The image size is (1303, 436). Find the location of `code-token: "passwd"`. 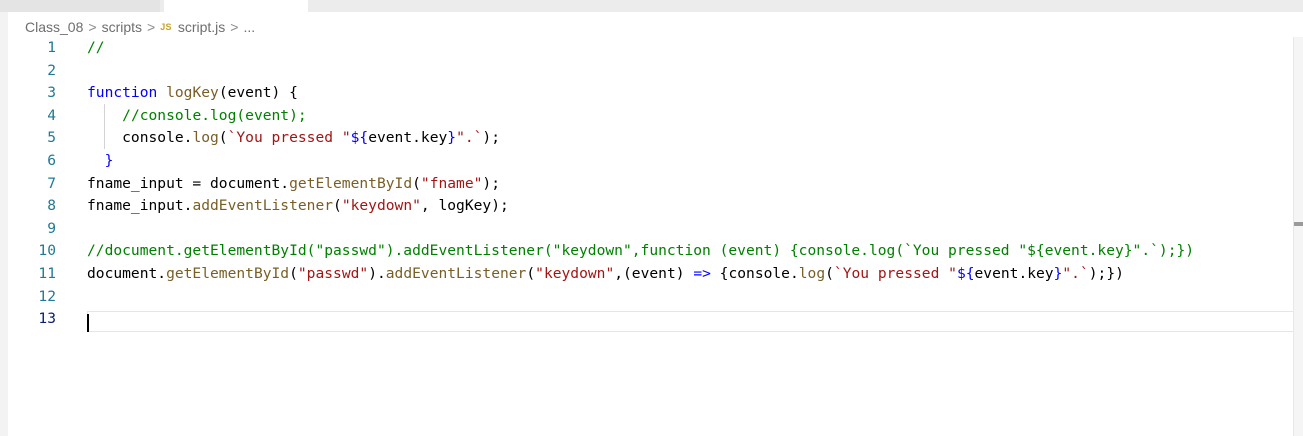

code-token: "passwd" is located at coordinates (333, 273).